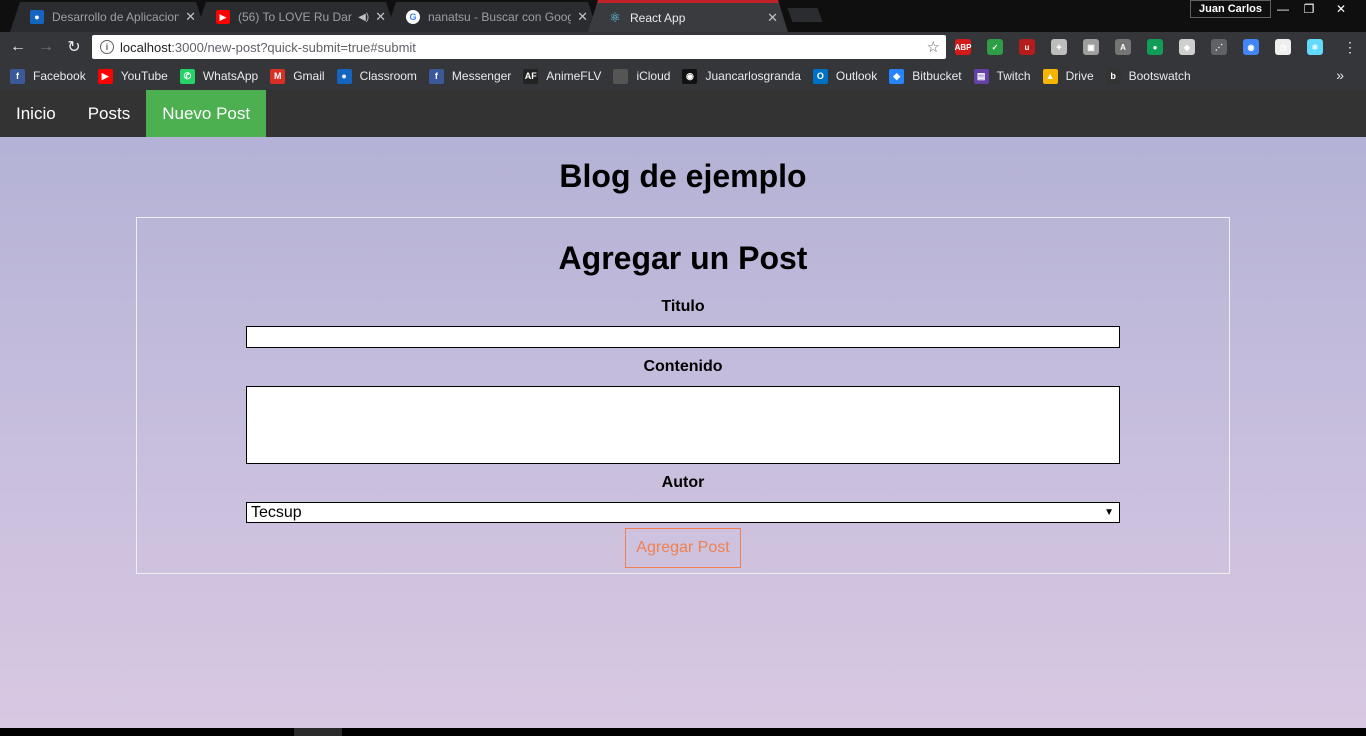  What do you see at coordinates (856, 76) in the screenshot?
I see `bookmark-label: Outlook` at bounding box center [856, 76].